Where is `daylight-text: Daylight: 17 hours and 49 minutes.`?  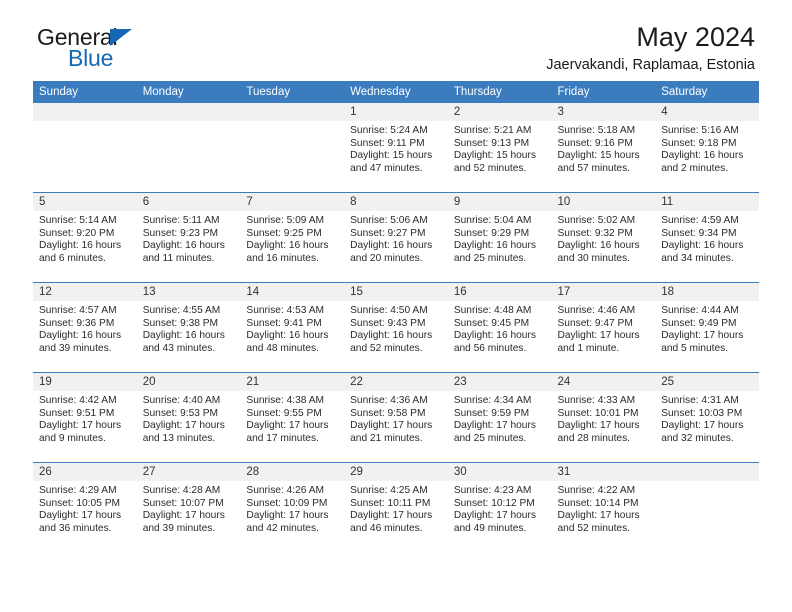
daylight-text: Daylight: 17 hours and 49 minutes. is located at coordinates (494, 522).